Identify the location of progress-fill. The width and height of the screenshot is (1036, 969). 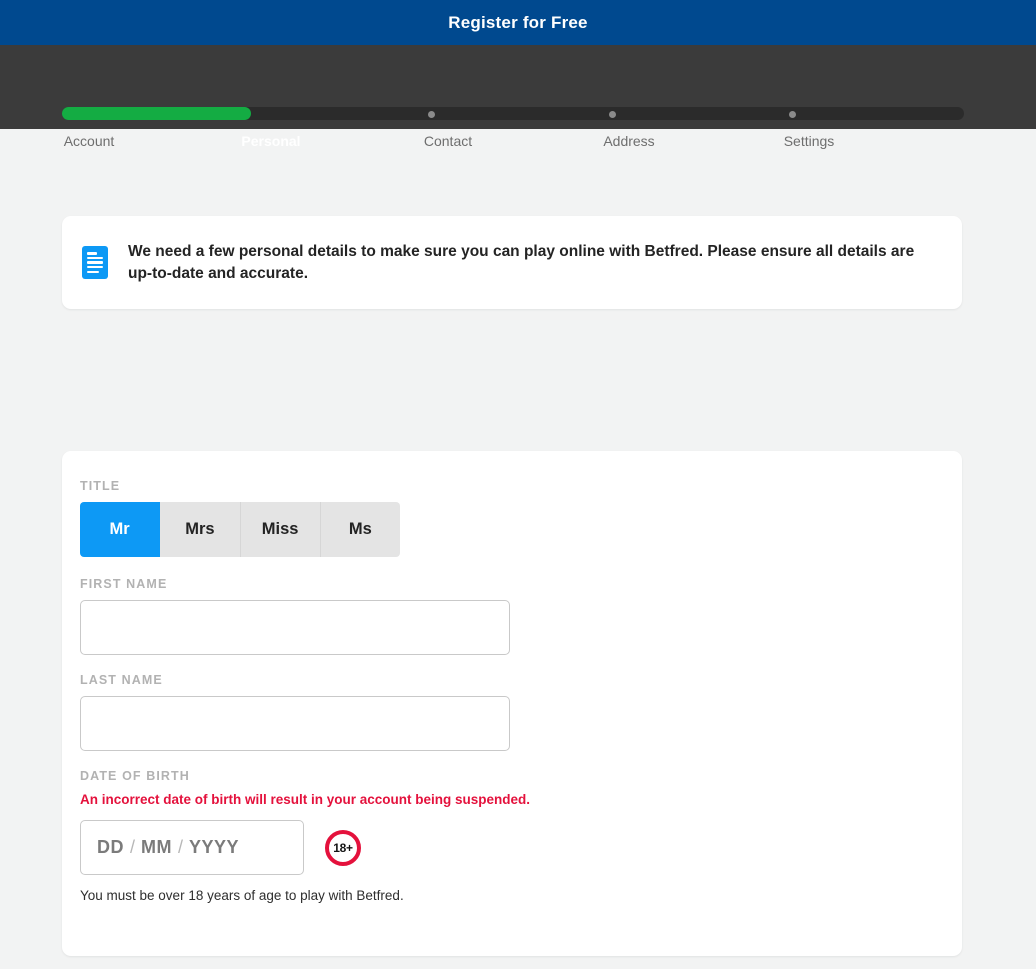
(157, 113).